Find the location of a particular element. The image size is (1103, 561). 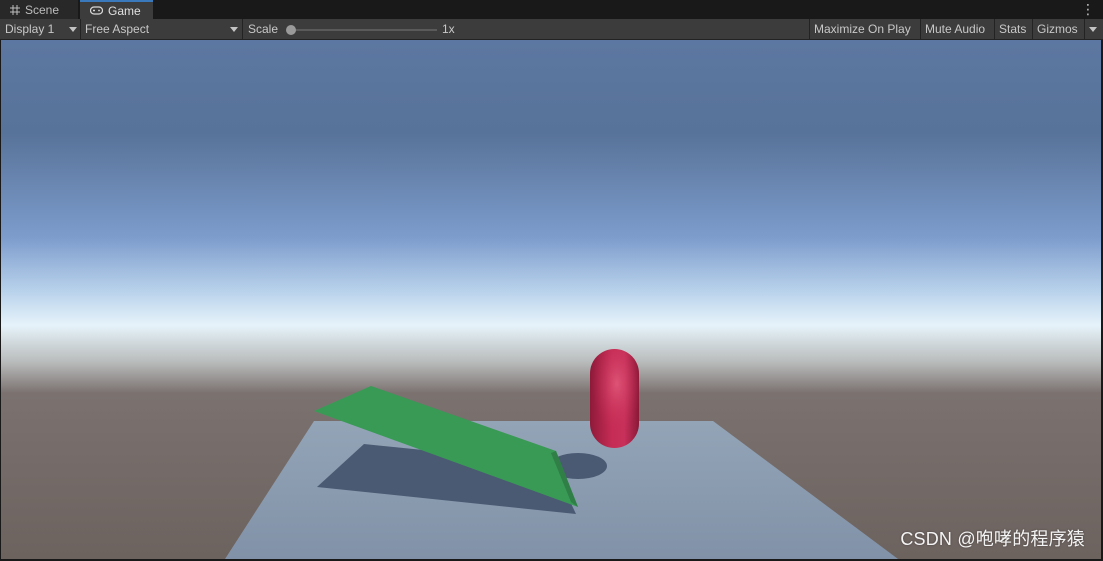

grid-icon is located at coordinates (15, 9).